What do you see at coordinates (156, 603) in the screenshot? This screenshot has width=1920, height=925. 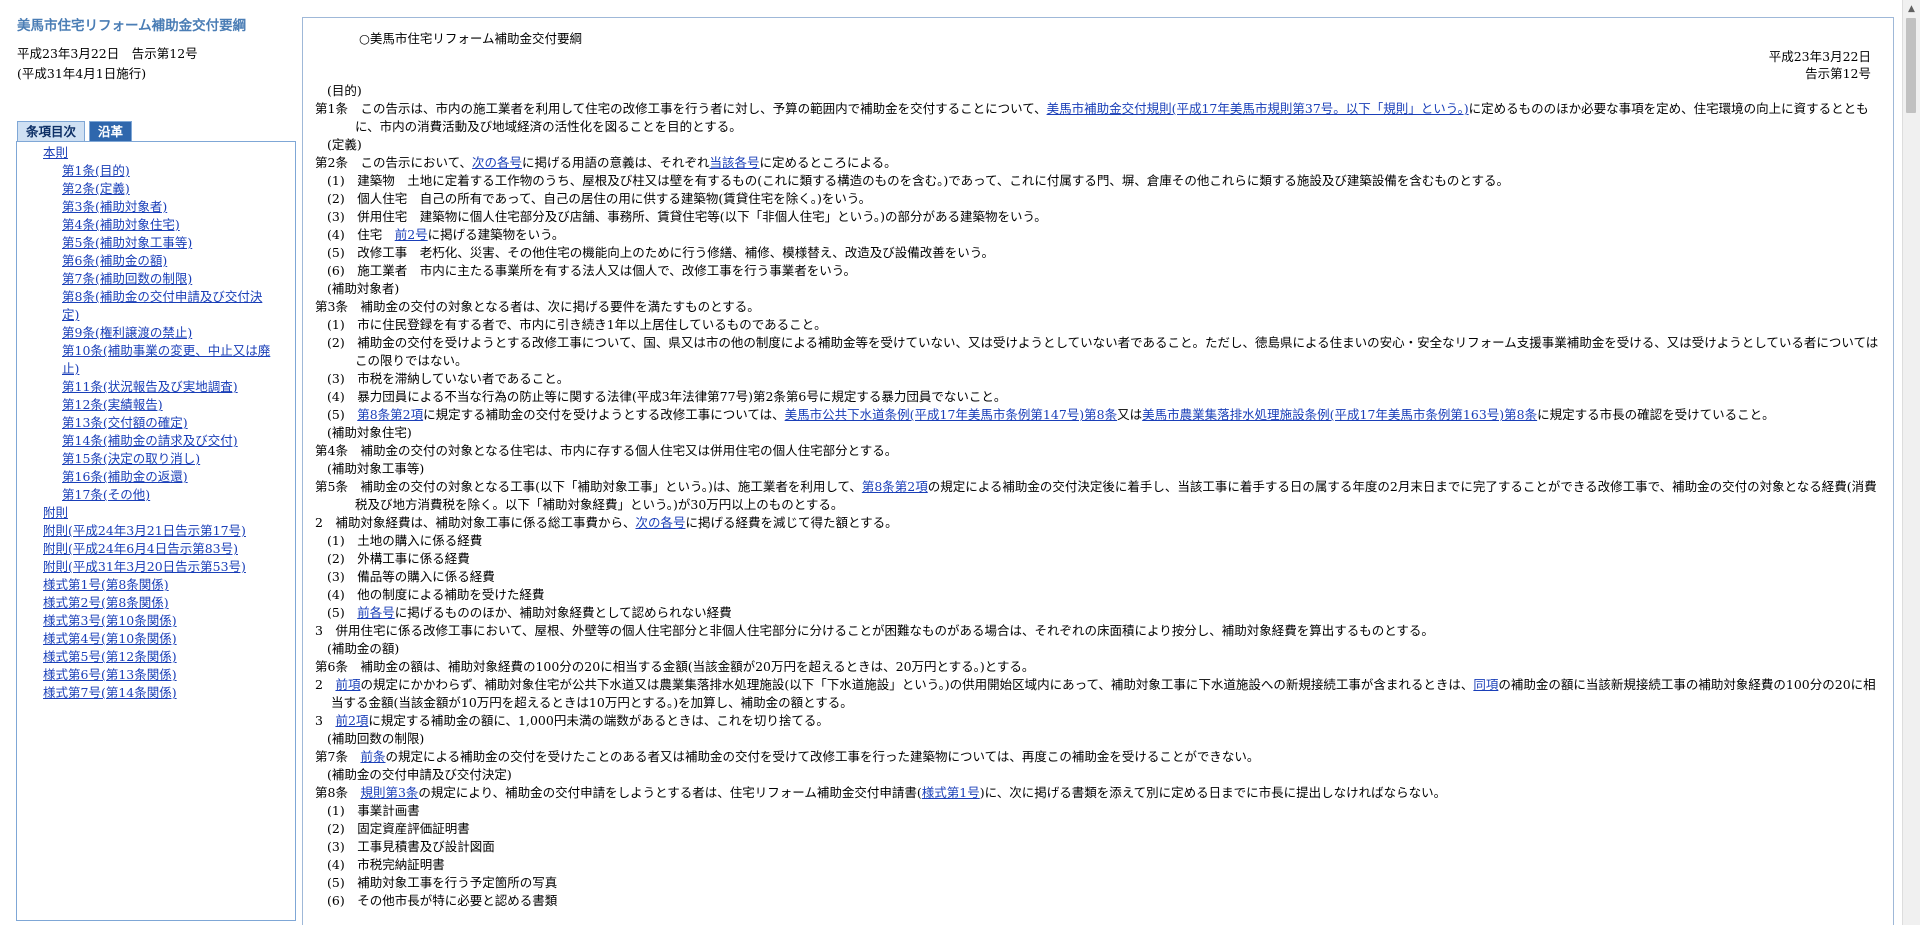 I see `toc-link: 様式第2号(第8条関係)` at bounding box center [156, 603].